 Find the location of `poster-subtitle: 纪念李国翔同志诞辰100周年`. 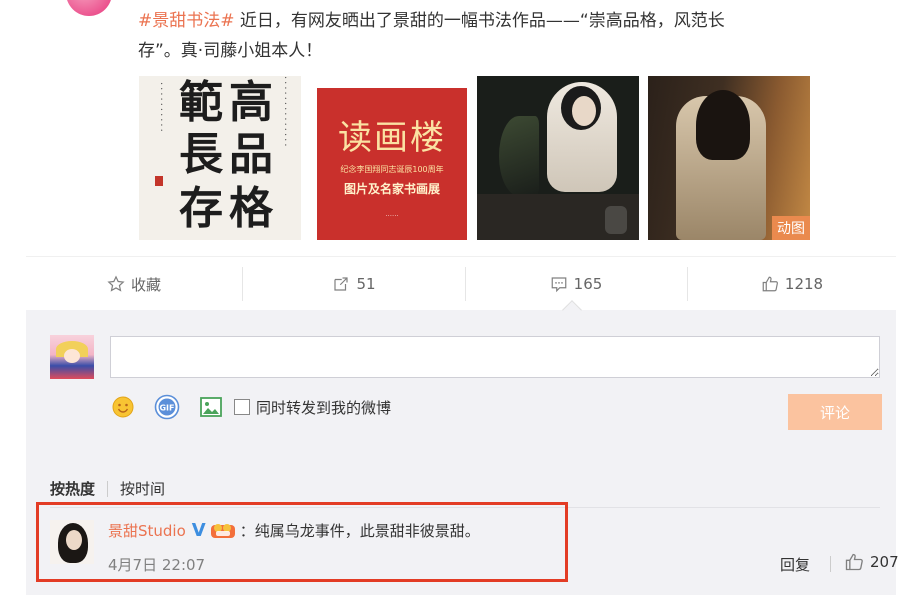

poster-subtitle: 纪念李国翔同志诞辰100周年 is located at coordinates (392, 169).